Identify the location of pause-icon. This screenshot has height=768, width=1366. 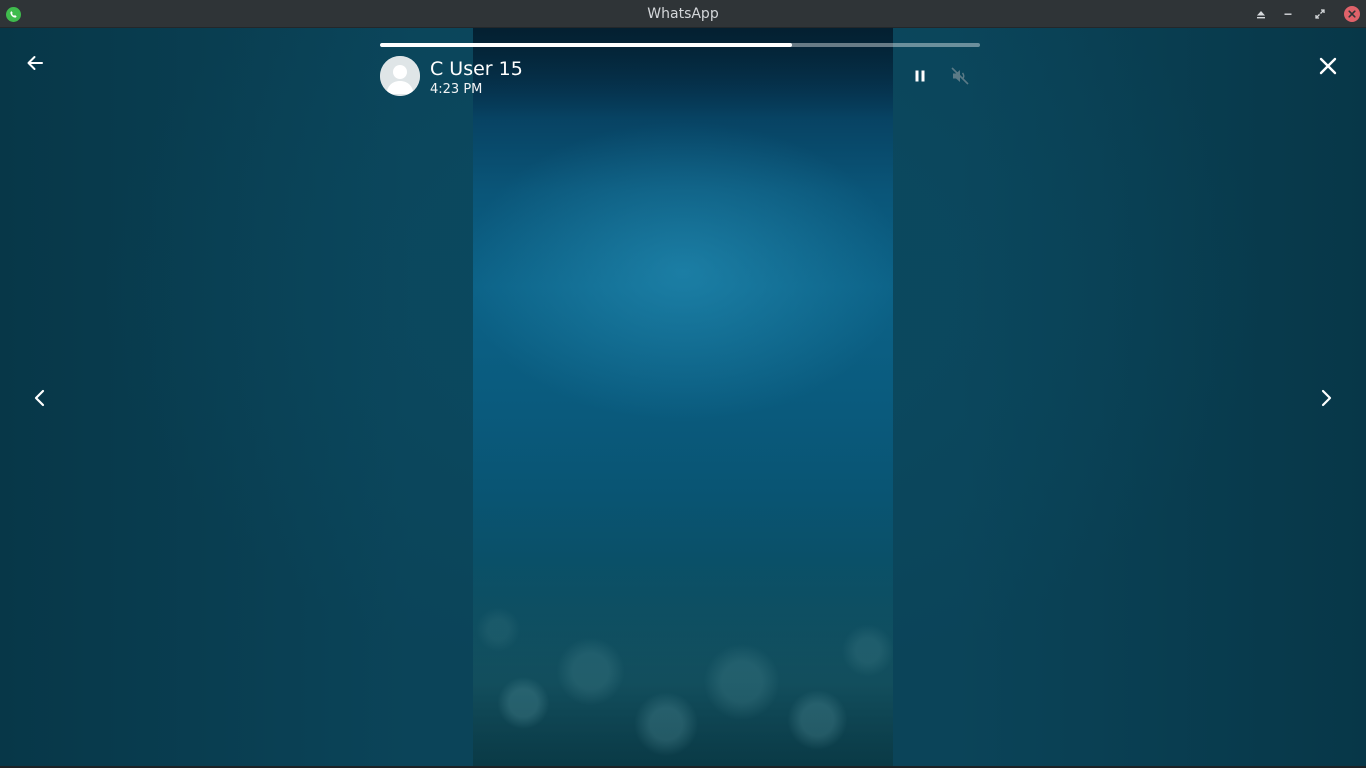
(920, 76).